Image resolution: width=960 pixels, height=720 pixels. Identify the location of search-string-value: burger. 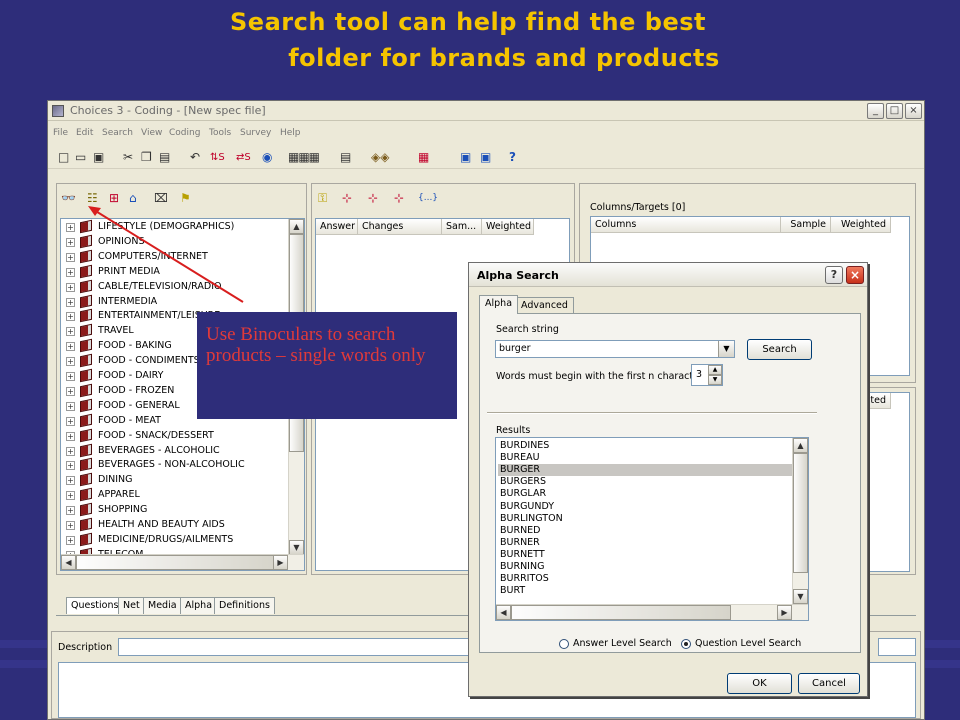
(515, 348).